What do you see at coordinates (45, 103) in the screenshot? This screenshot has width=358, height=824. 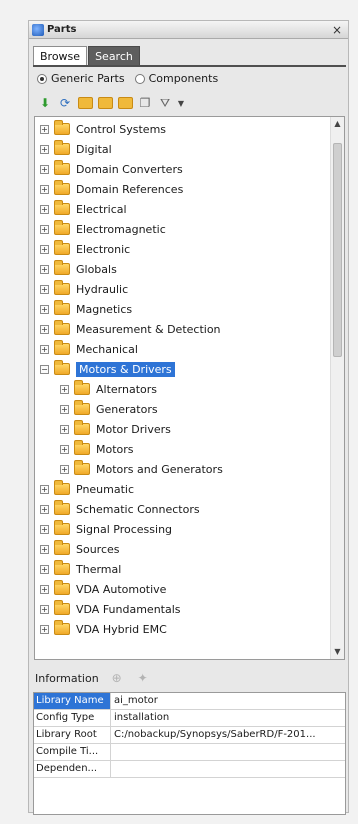 I see `arrow-down-icon: ⬇` at bounding box center [45, 103].